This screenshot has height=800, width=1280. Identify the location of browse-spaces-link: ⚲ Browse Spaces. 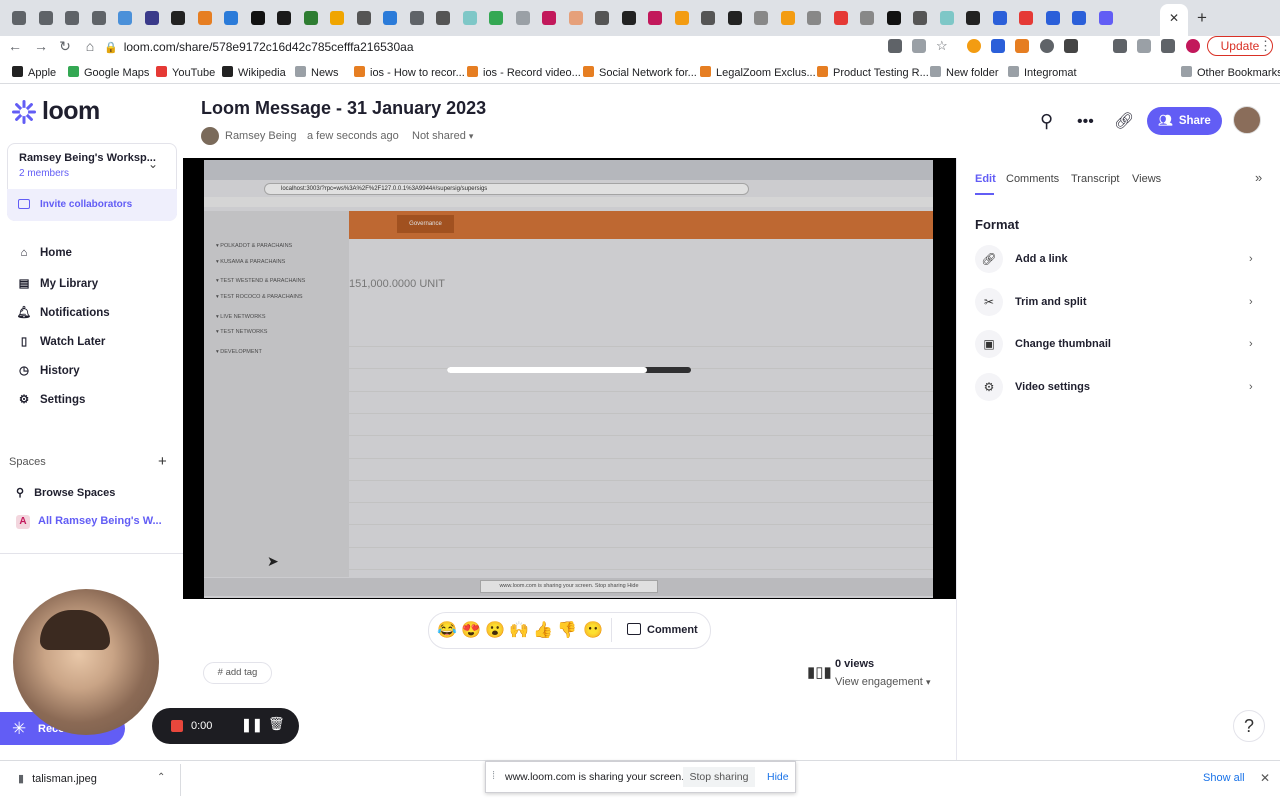
(65, 492).